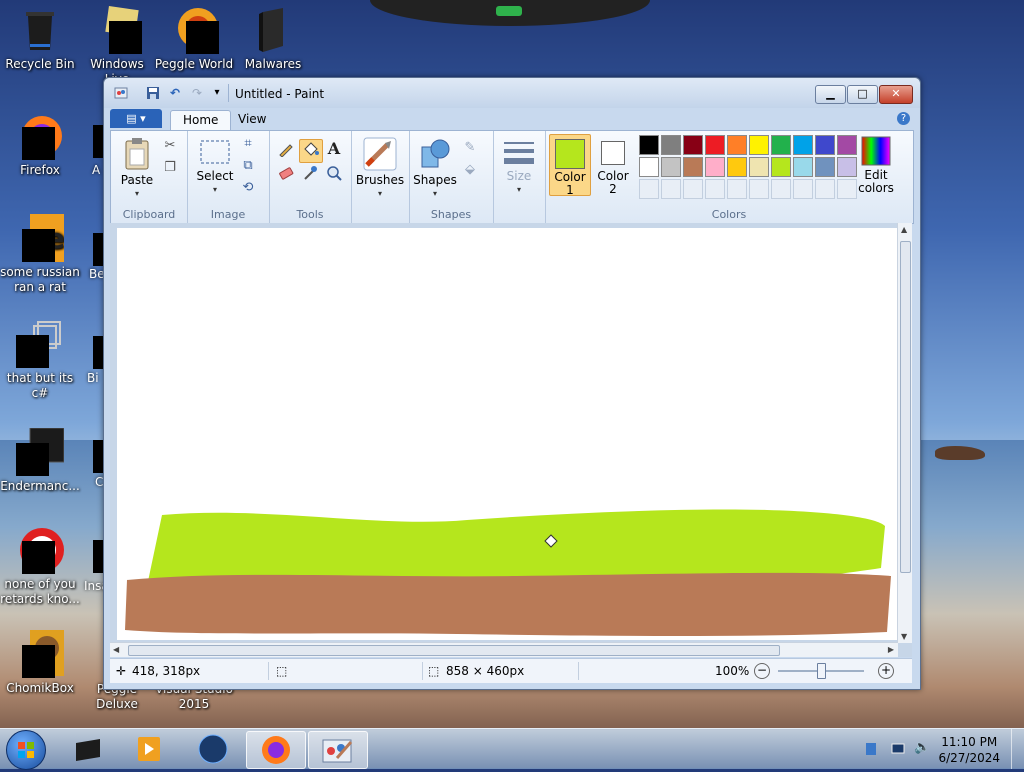  I want to click on color1-button: Color 1, so click(570, 165).